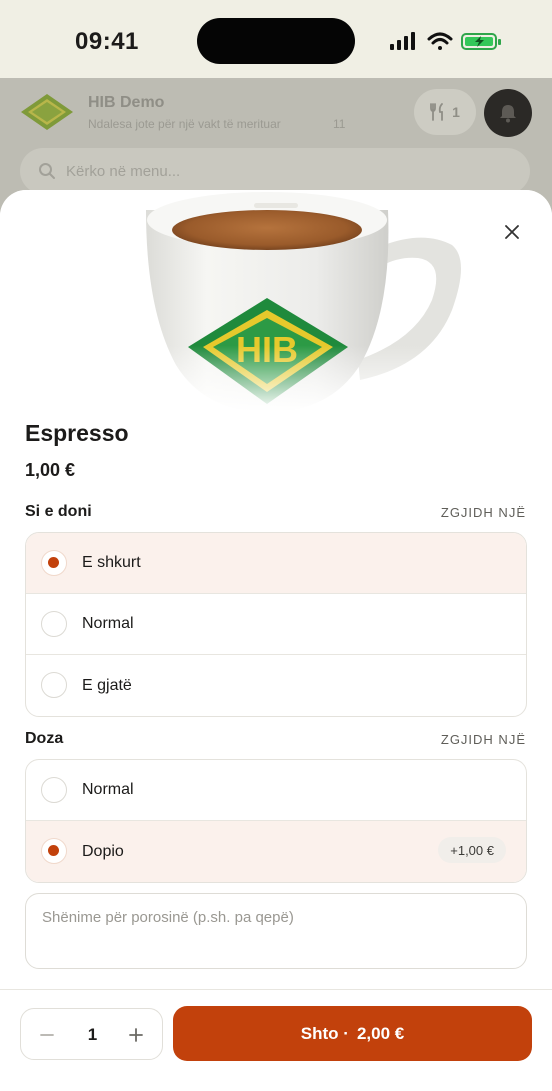  What do you see at coordinates (168, 917) in the screenshot?
I see `notes-placeholder: Shënime për porosinë (p.sh. pa qepë)` at bounding box center [168, 917].